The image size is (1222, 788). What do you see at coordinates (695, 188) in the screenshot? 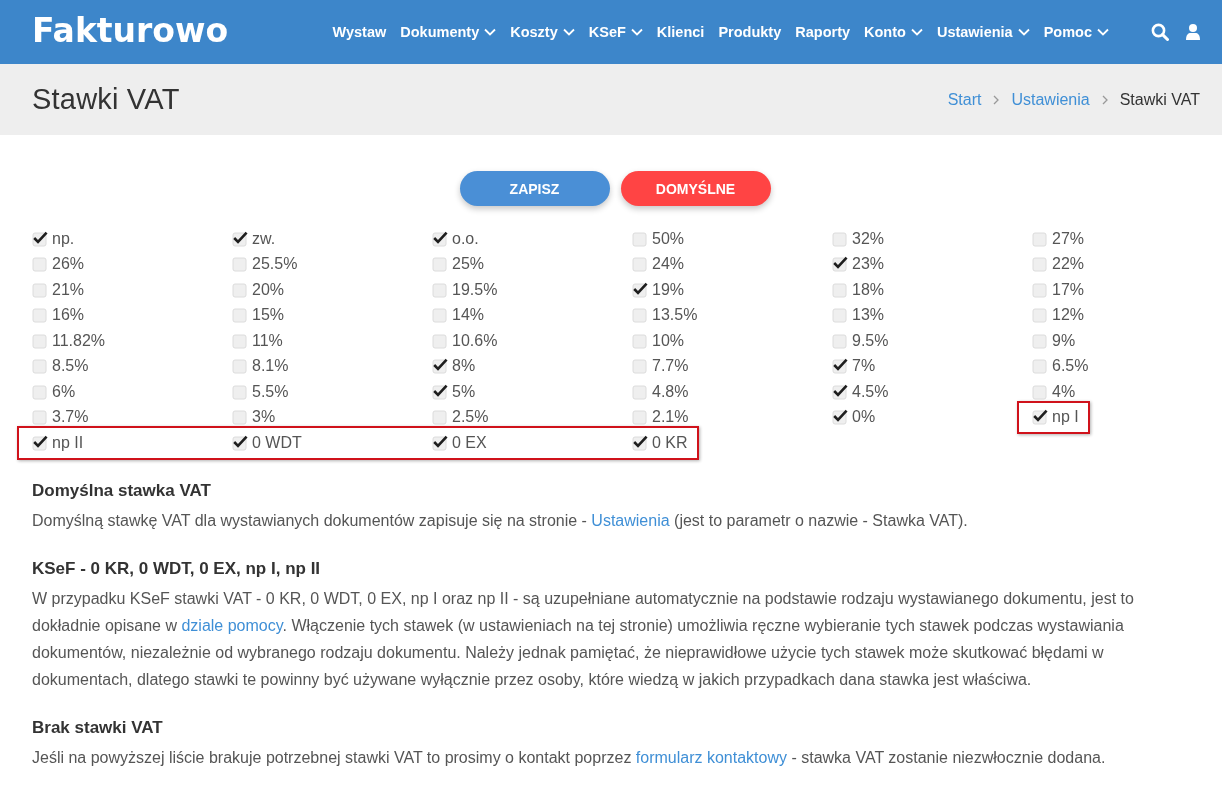
I see `reset-button: DOMYŚLNE` at bounding box center [695, 188].